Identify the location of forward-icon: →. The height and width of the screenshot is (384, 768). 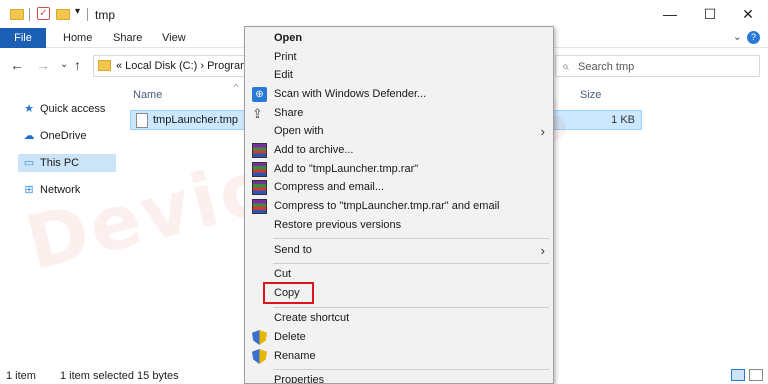
(43, 65).